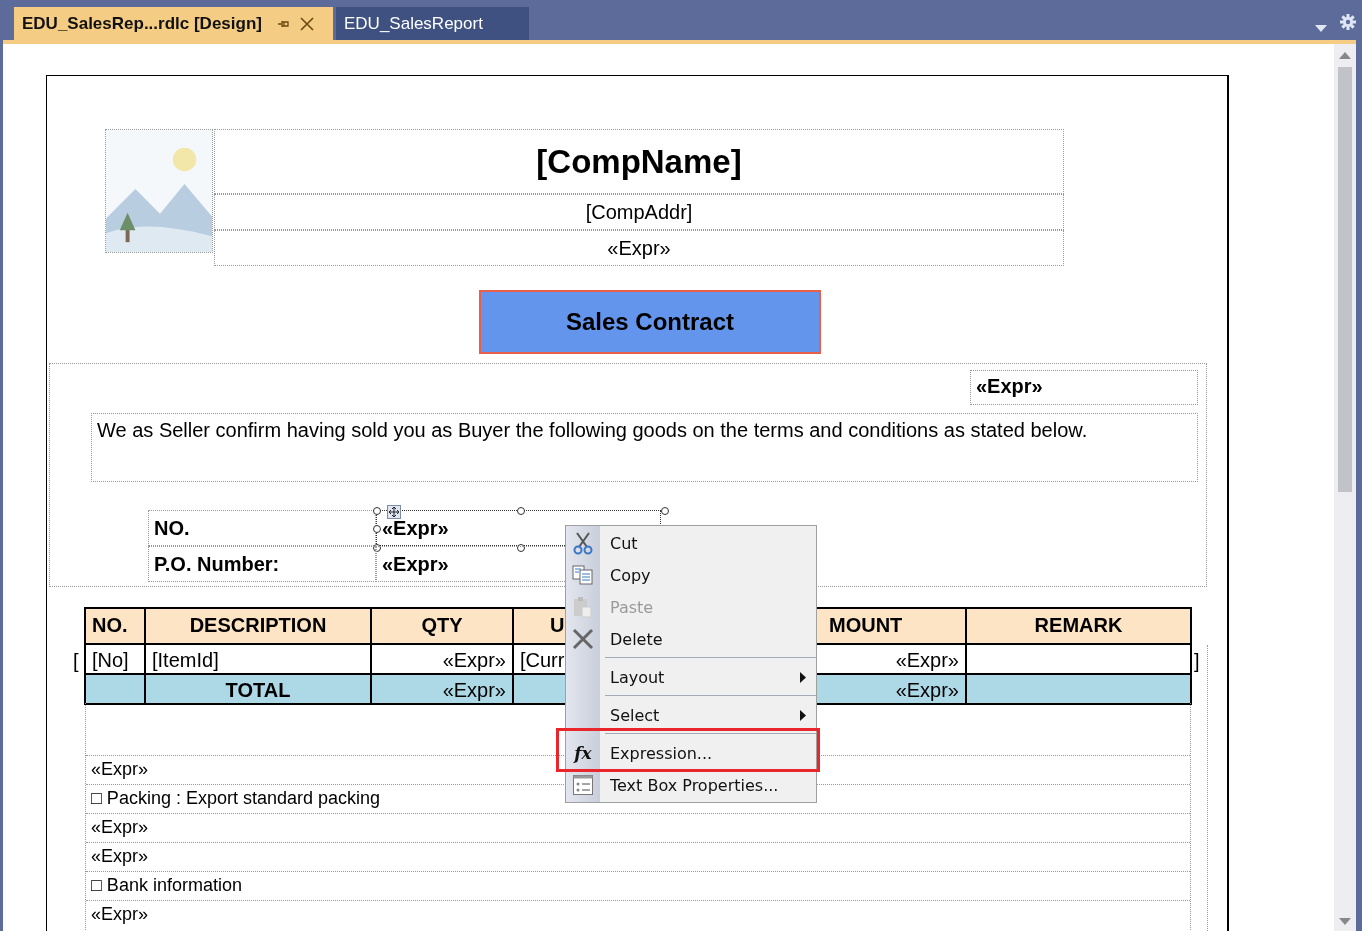 This screenshot has width=1362, height=931. Describe the element at coordinates (115, 626) in the screenshot. I see `column-header: NO.` at that location.